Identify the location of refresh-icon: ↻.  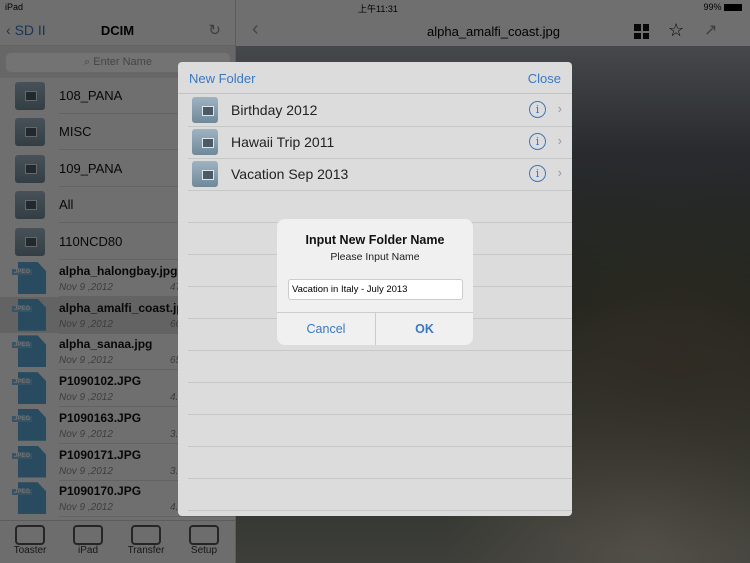
(214, 30).